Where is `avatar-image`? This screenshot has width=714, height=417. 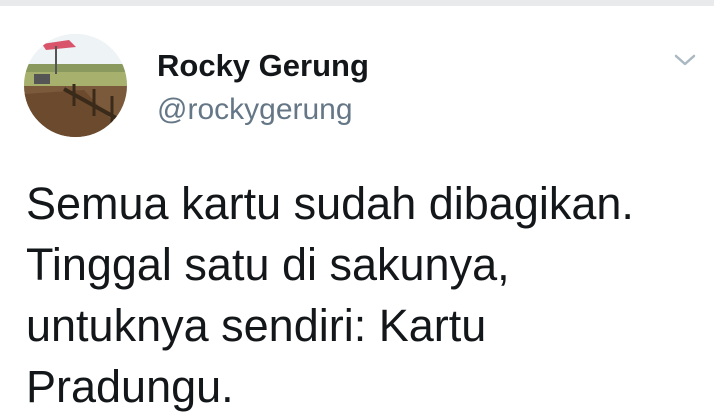 avatar-image is located at coordinates (75, 85).